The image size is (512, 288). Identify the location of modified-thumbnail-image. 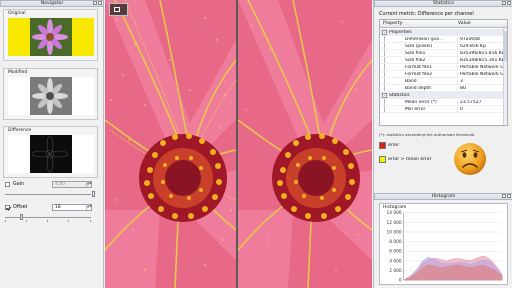
(51, 96).